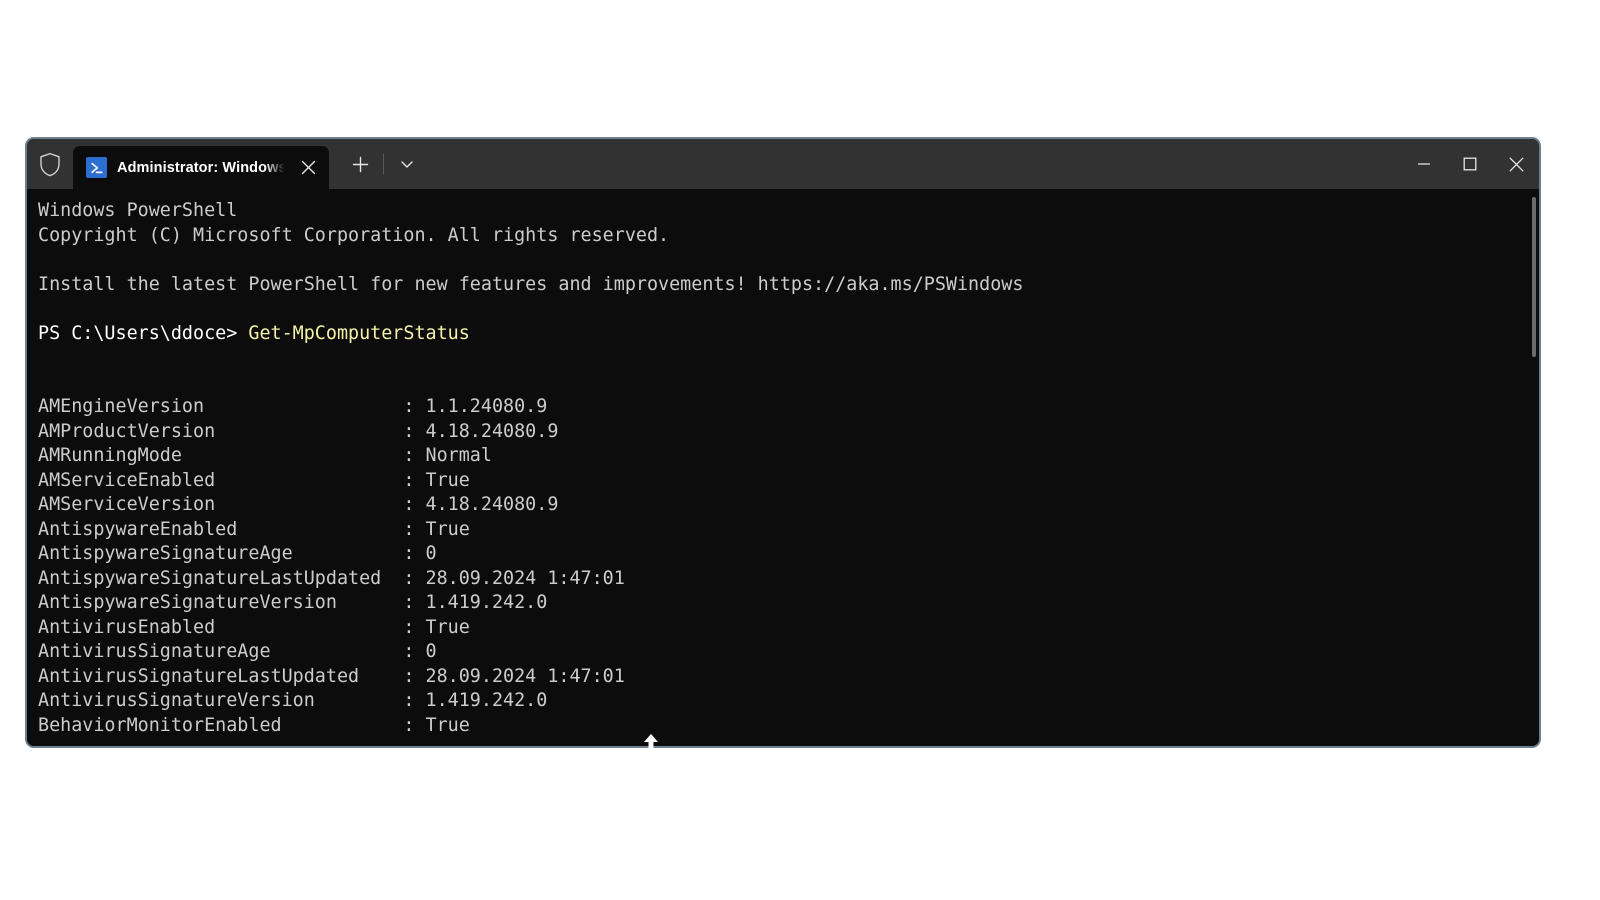  Describe the element at coordinates (293, 700) in the screenshot. I see `console-property-line: AntivirusSignatureVersion : 1.419.242.0` at that location.